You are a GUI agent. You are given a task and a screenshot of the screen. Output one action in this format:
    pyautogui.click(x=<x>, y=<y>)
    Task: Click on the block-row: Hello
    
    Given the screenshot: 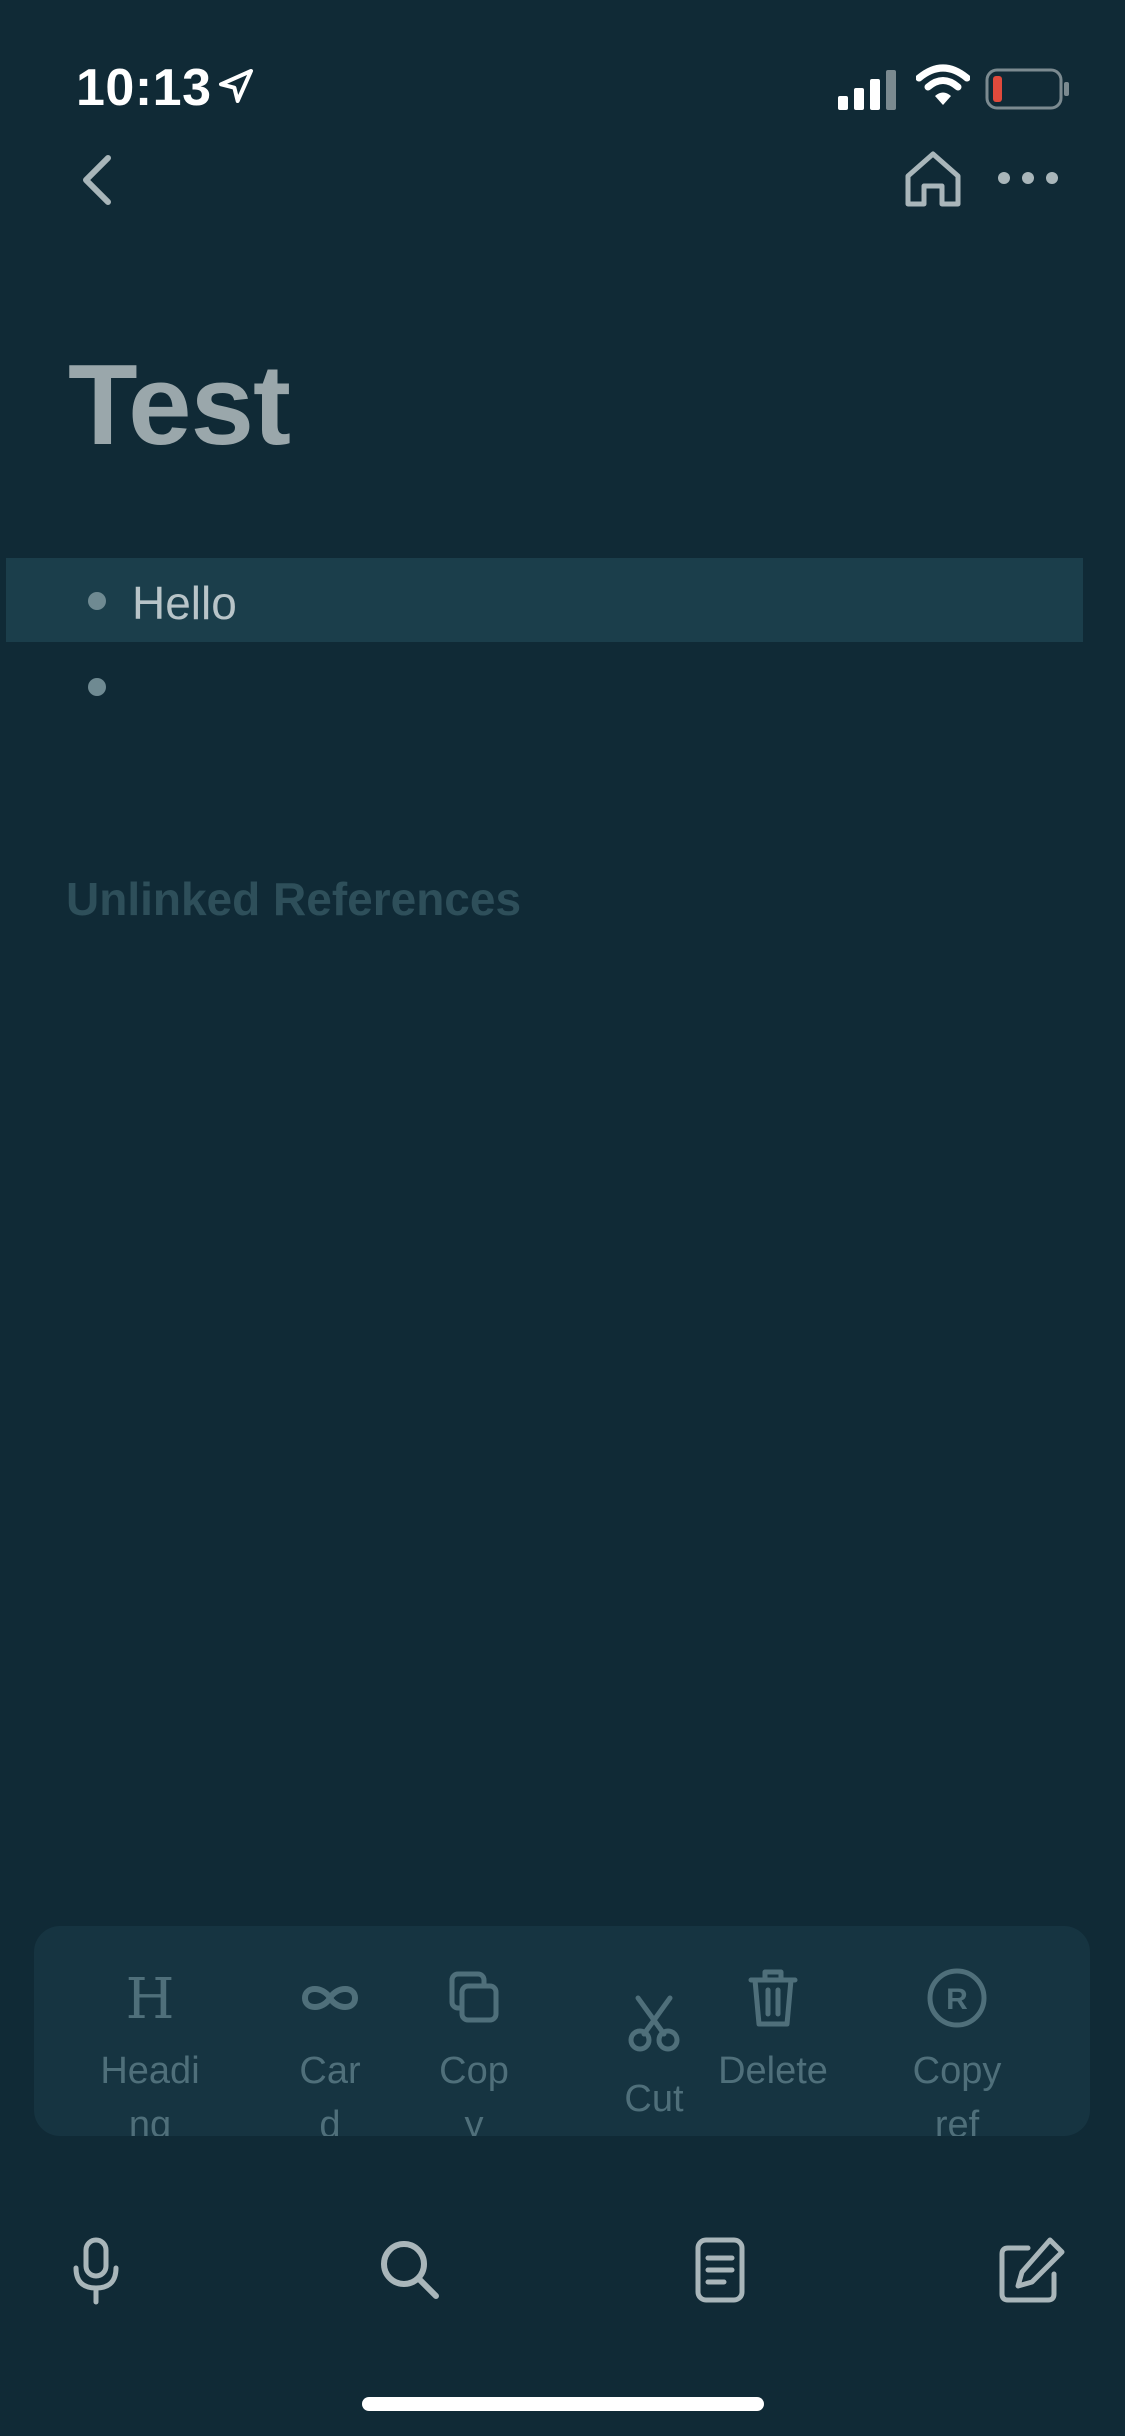 What is the action you would take?
    pyautogui.click(x=544, y=600)
    